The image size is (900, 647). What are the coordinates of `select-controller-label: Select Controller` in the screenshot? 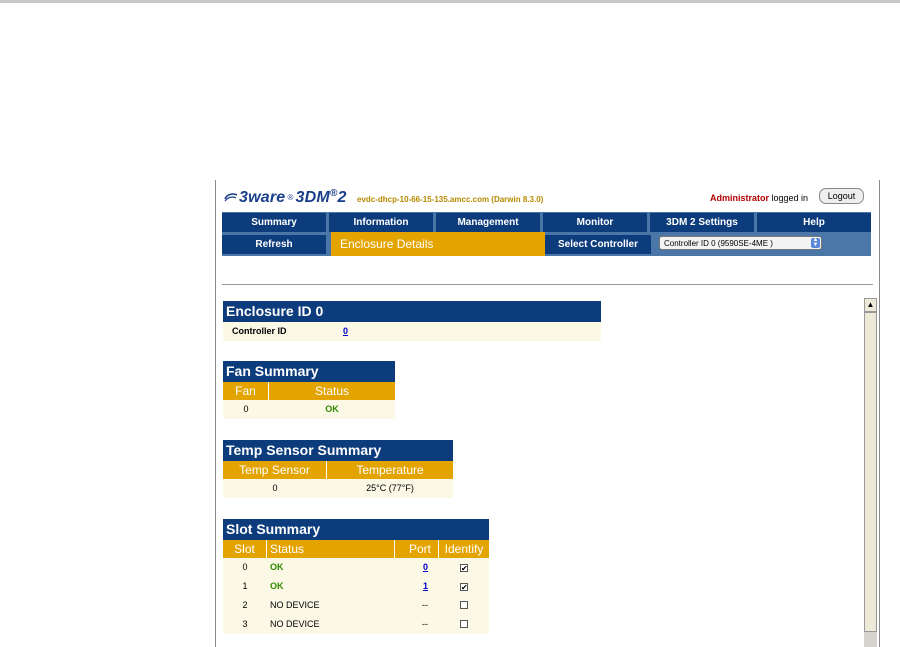 It's located at (598, 244).